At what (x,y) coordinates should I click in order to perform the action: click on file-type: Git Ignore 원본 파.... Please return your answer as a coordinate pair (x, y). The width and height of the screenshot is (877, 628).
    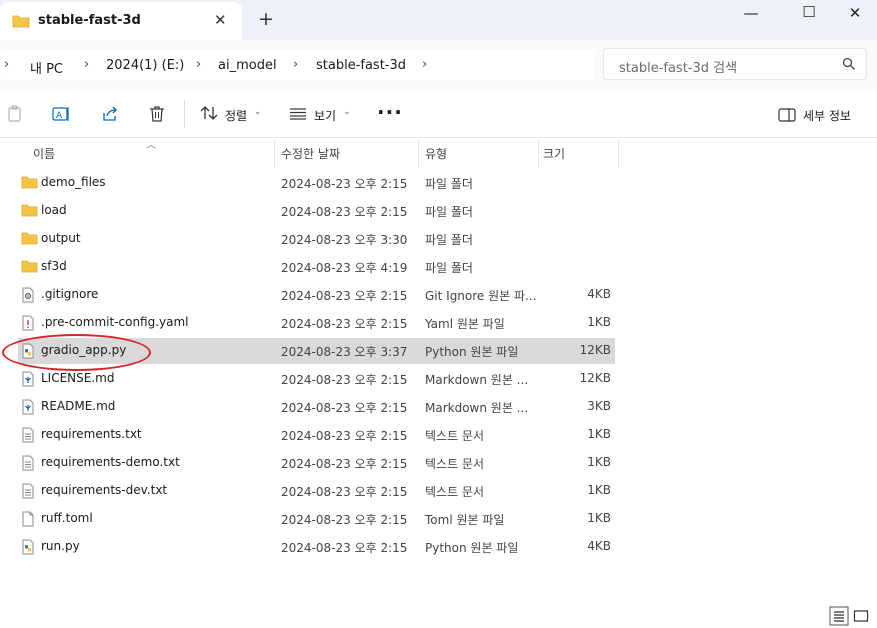
    Looking at the image, I should click on (481, 296).